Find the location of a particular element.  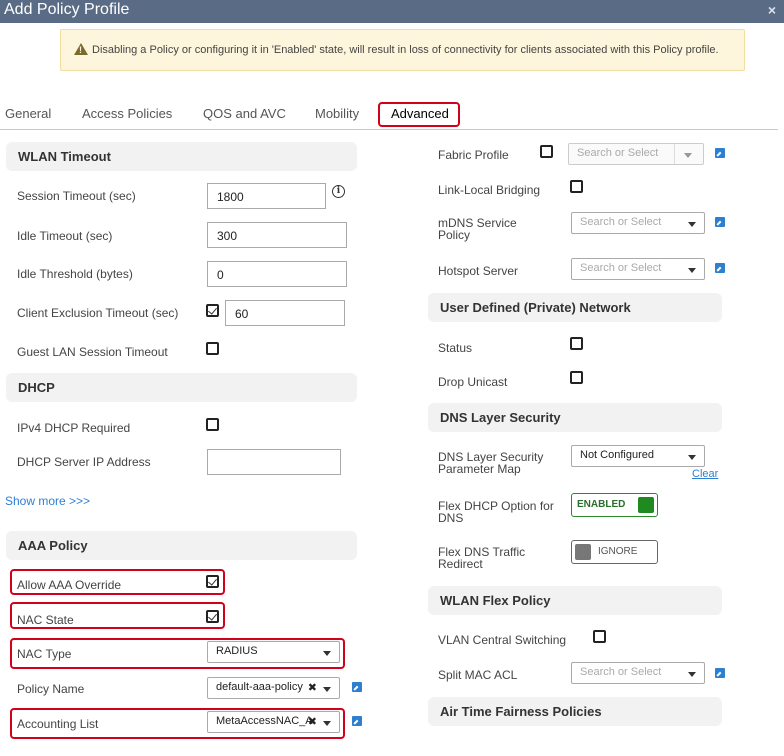

close-icon: × is located at coordinates (772, 10).